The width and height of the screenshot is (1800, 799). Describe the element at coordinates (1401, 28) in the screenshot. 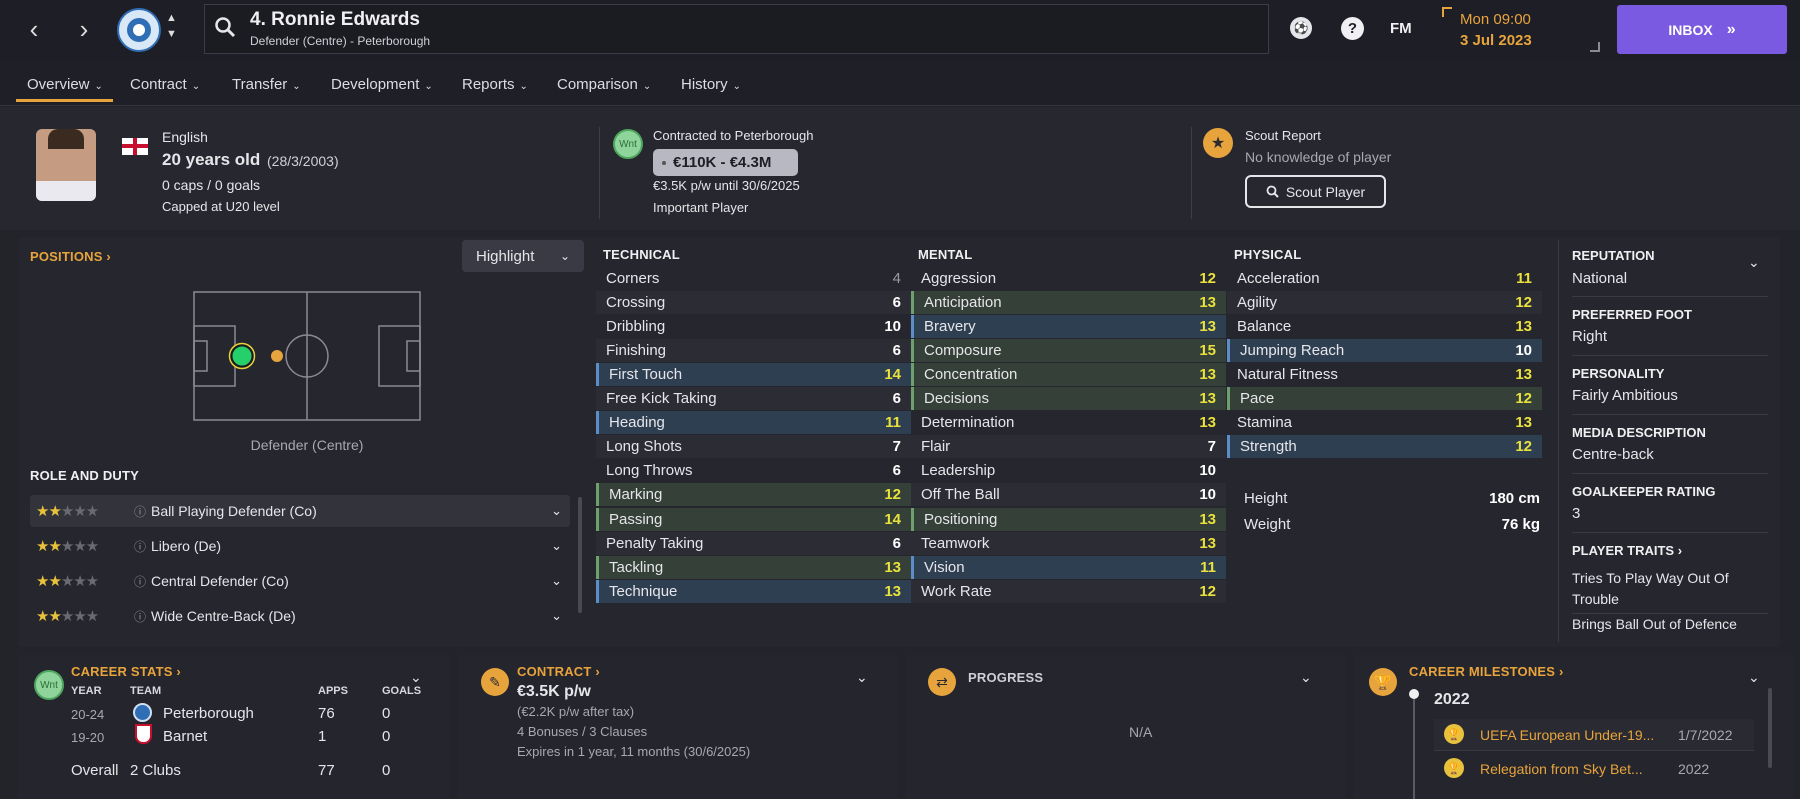

I see `fm-menu-button: FM` at that location.